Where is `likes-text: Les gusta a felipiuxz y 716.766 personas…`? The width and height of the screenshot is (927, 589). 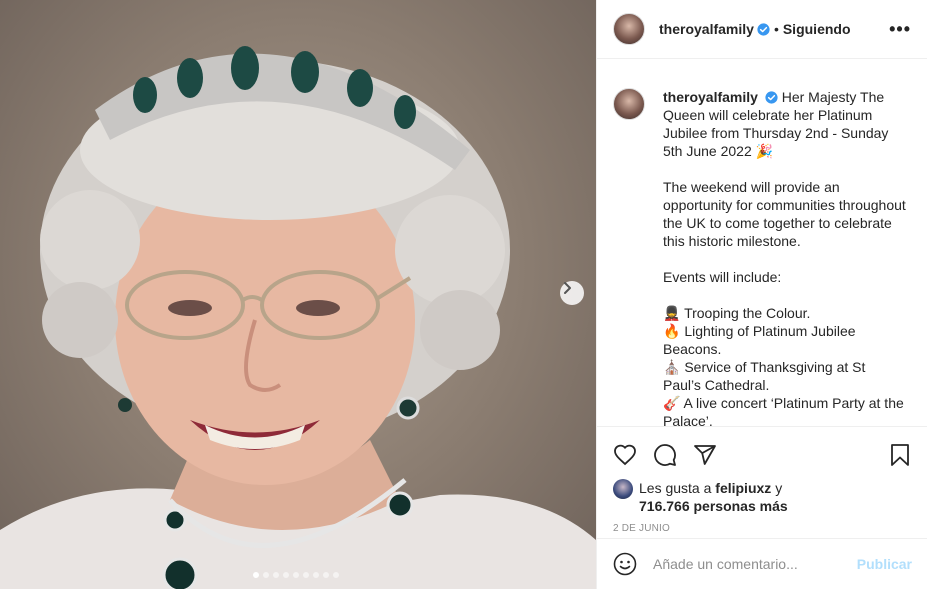
likes-text: Les gusta a felipiuxz y 716.766 personas… is located at coordinates (713, 497).